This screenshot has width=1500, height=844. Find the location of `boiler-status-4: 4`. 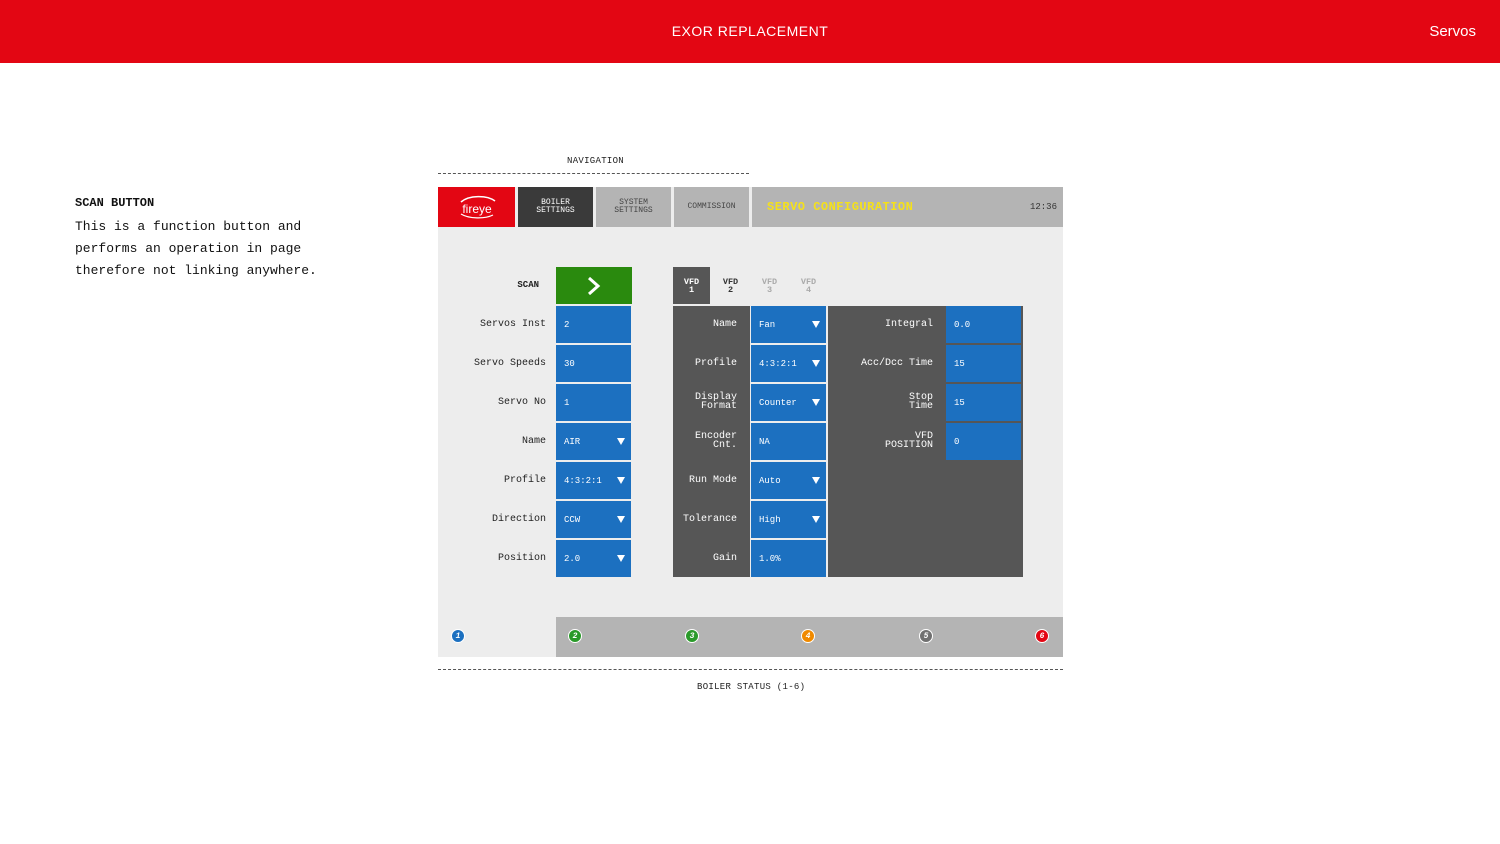

boiler-status-4: 4 is located at coordinates (808, 636).